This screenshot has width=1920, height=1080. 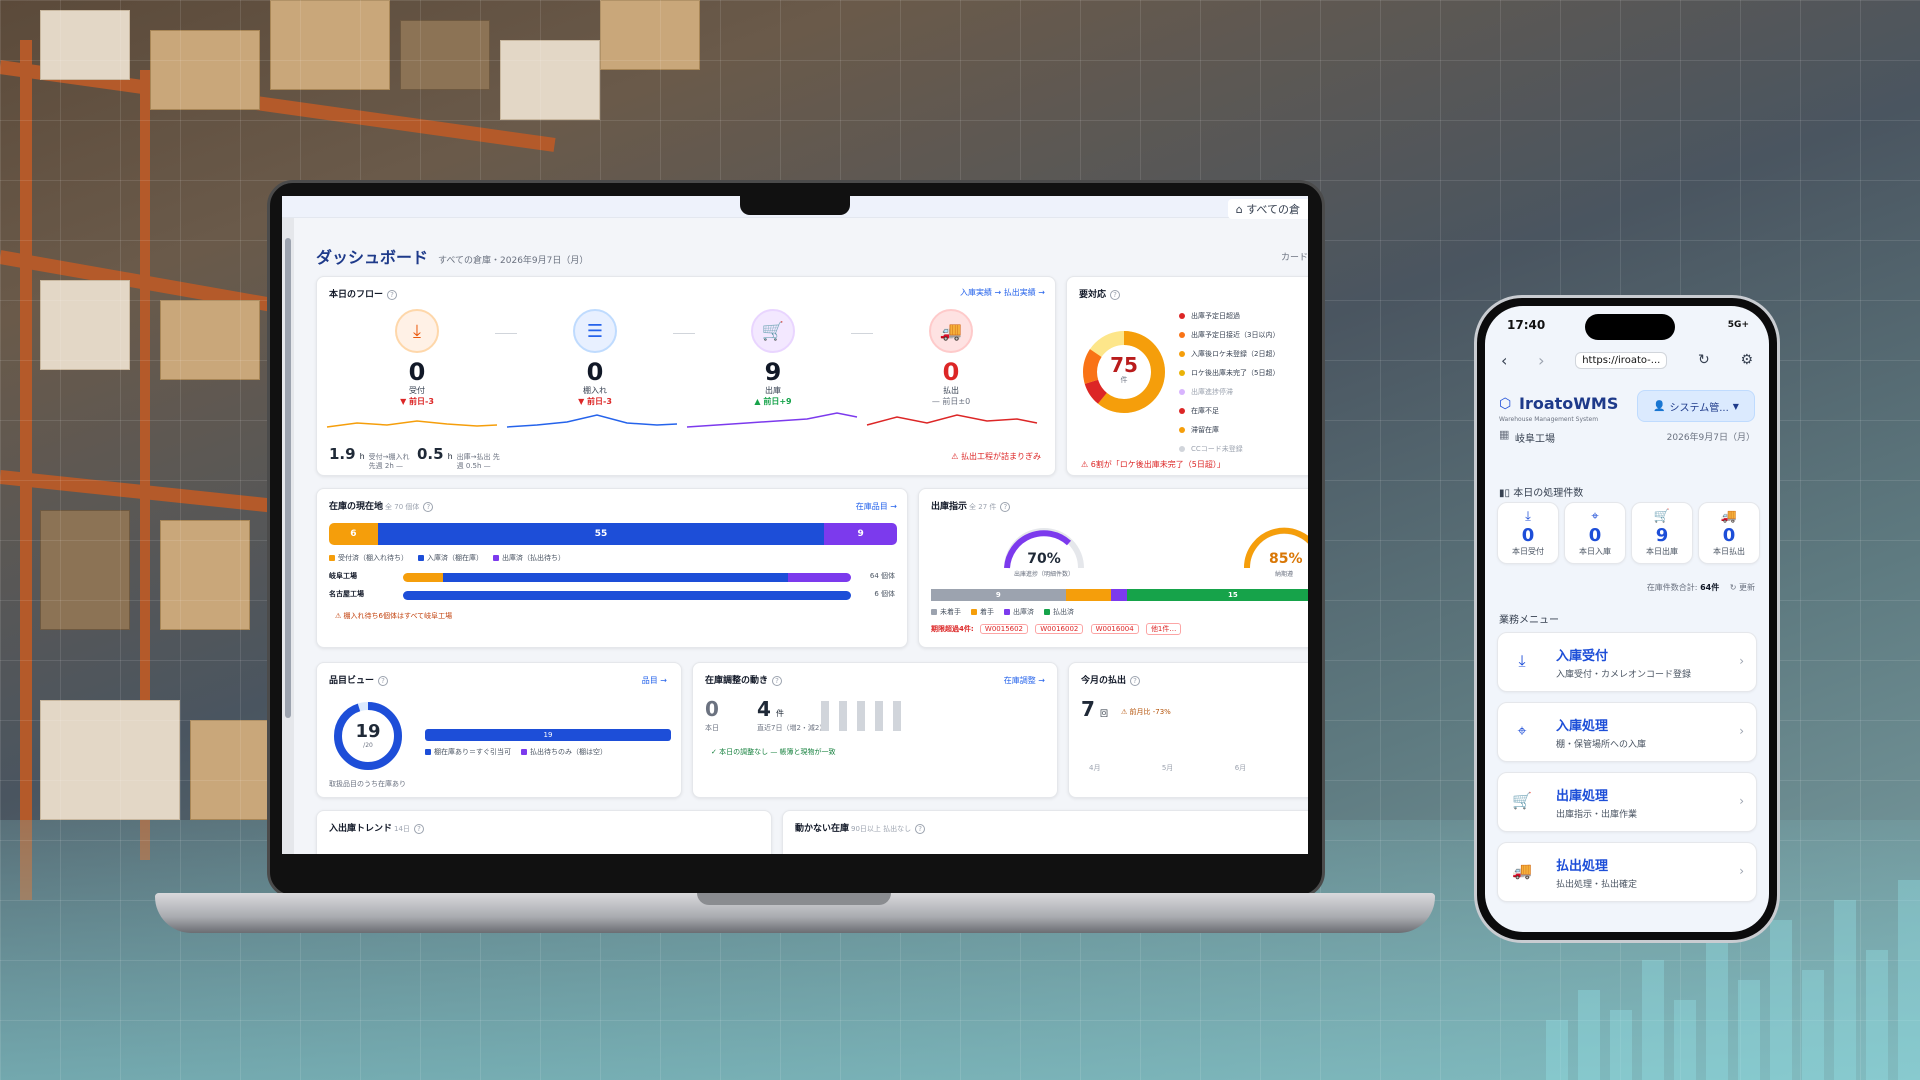 I want to click on adjust-week: 4 件, so click(x=771, y=709).